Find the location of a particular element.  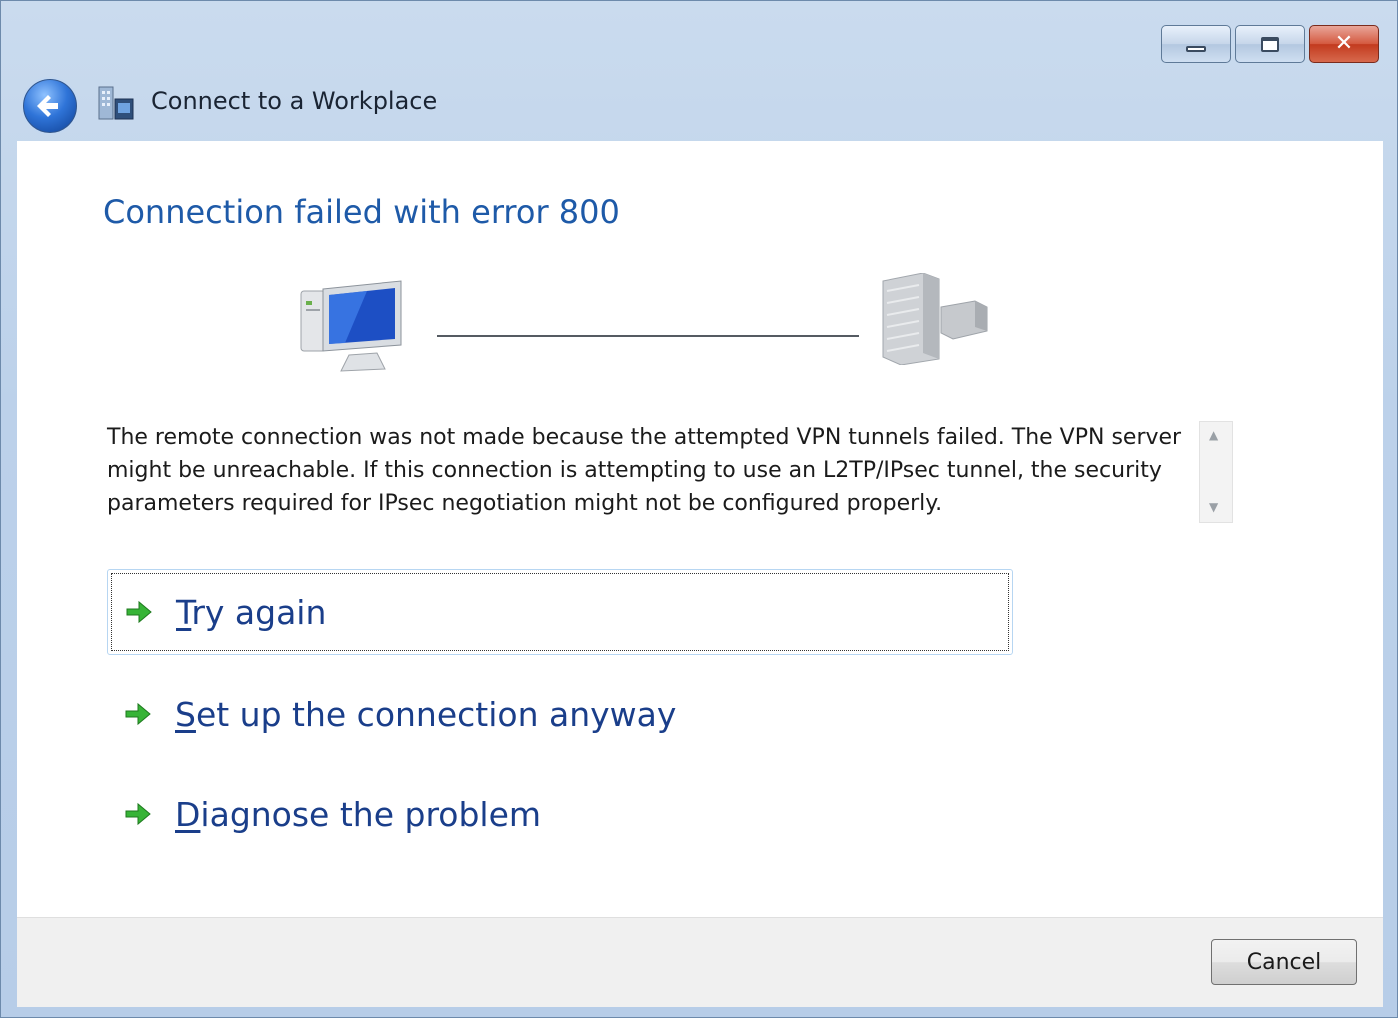

minimize-button is located at coordinates (1196, 44).